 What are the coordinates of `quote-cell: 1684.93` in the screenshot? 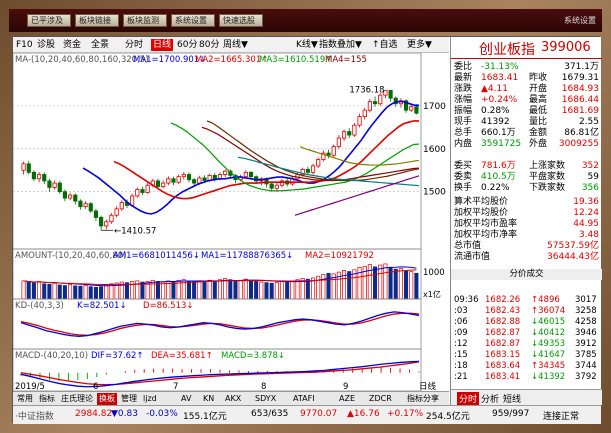 It's located at (580, 89).